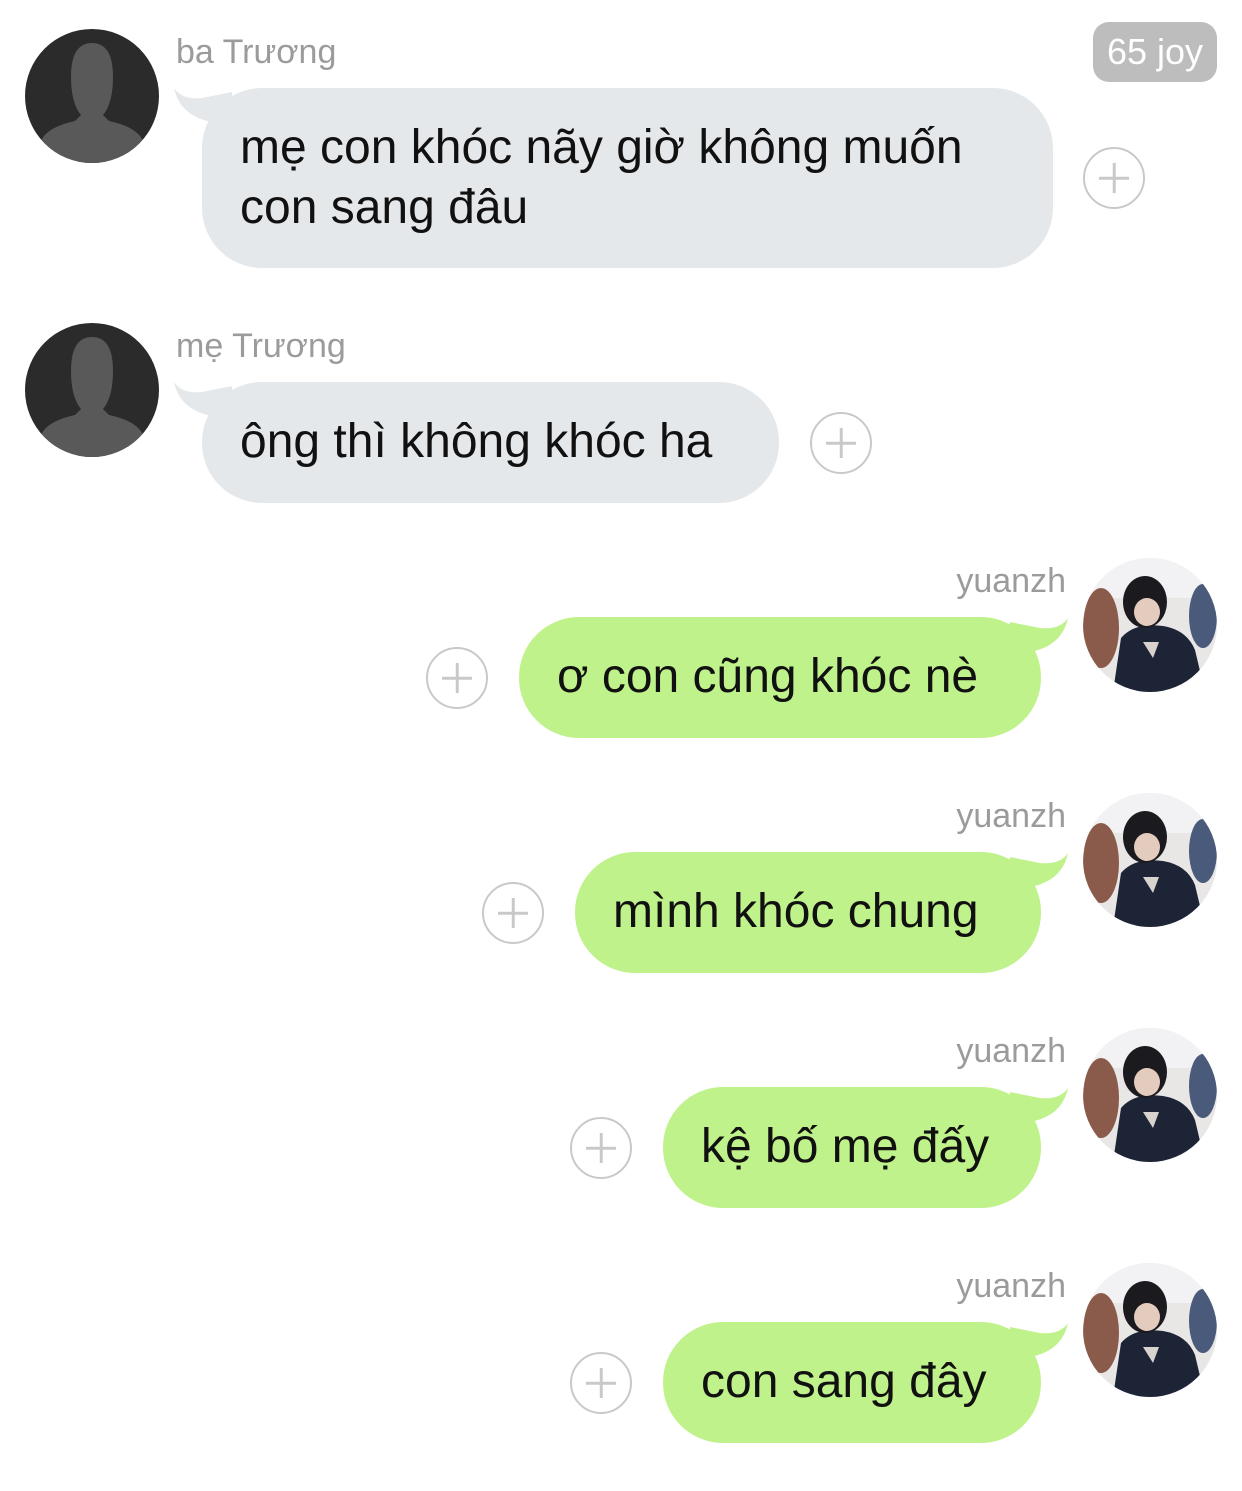 The height and width of the screenshot is (1491, 1242). Describe the element at coordinates (261, 346) in the screenshot. I see `sender-name: mẹ Trương` at that location.